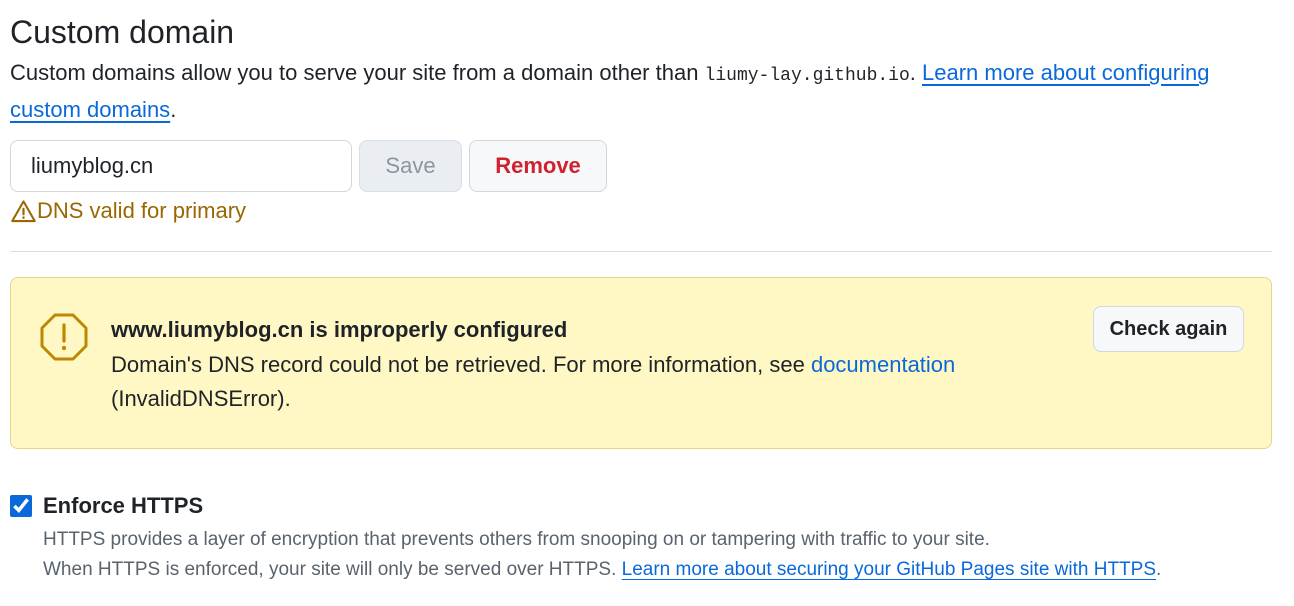 The height and width of the screenshot is (606, 1294). I want to click on enforce-https-label: Enforce HTTPS, so click(123, 506).